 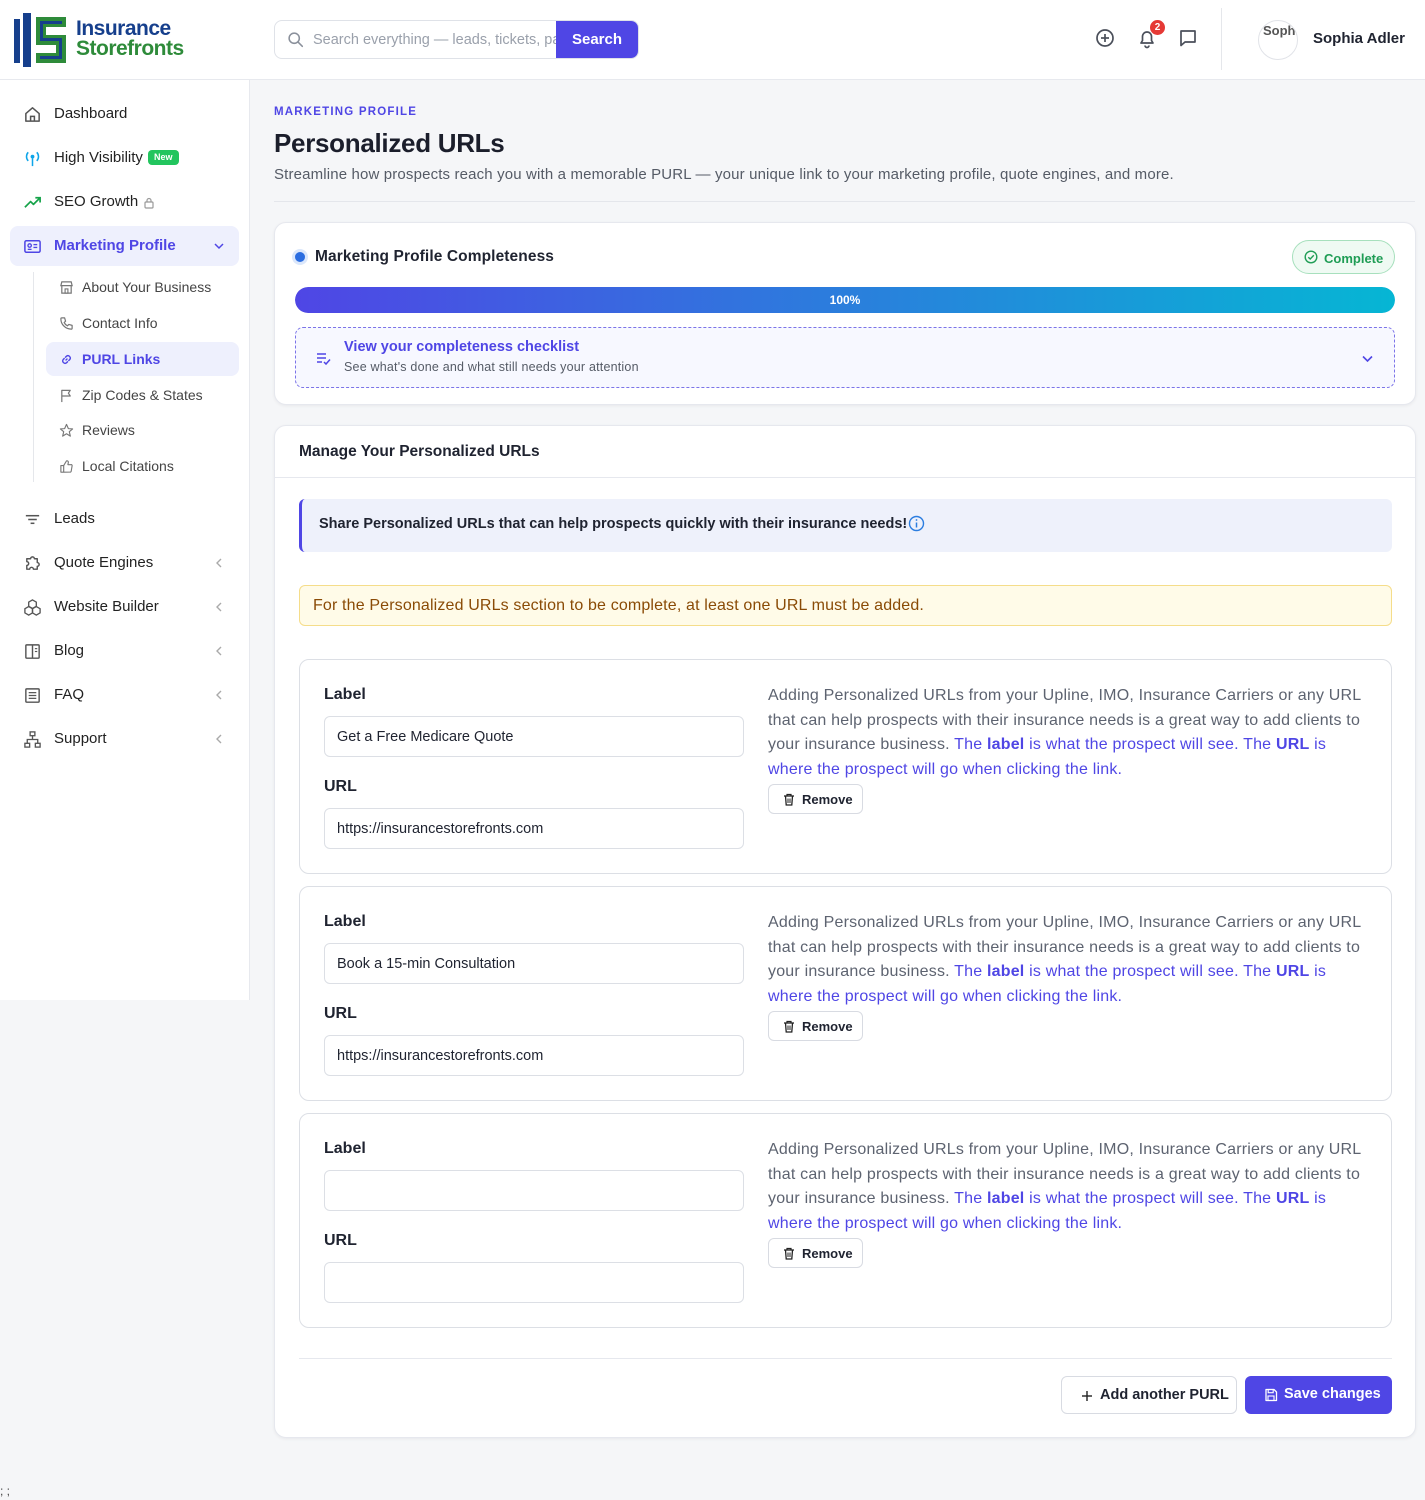 I want to click on page-title: Personalized URLs, so click(x=389, y=143).